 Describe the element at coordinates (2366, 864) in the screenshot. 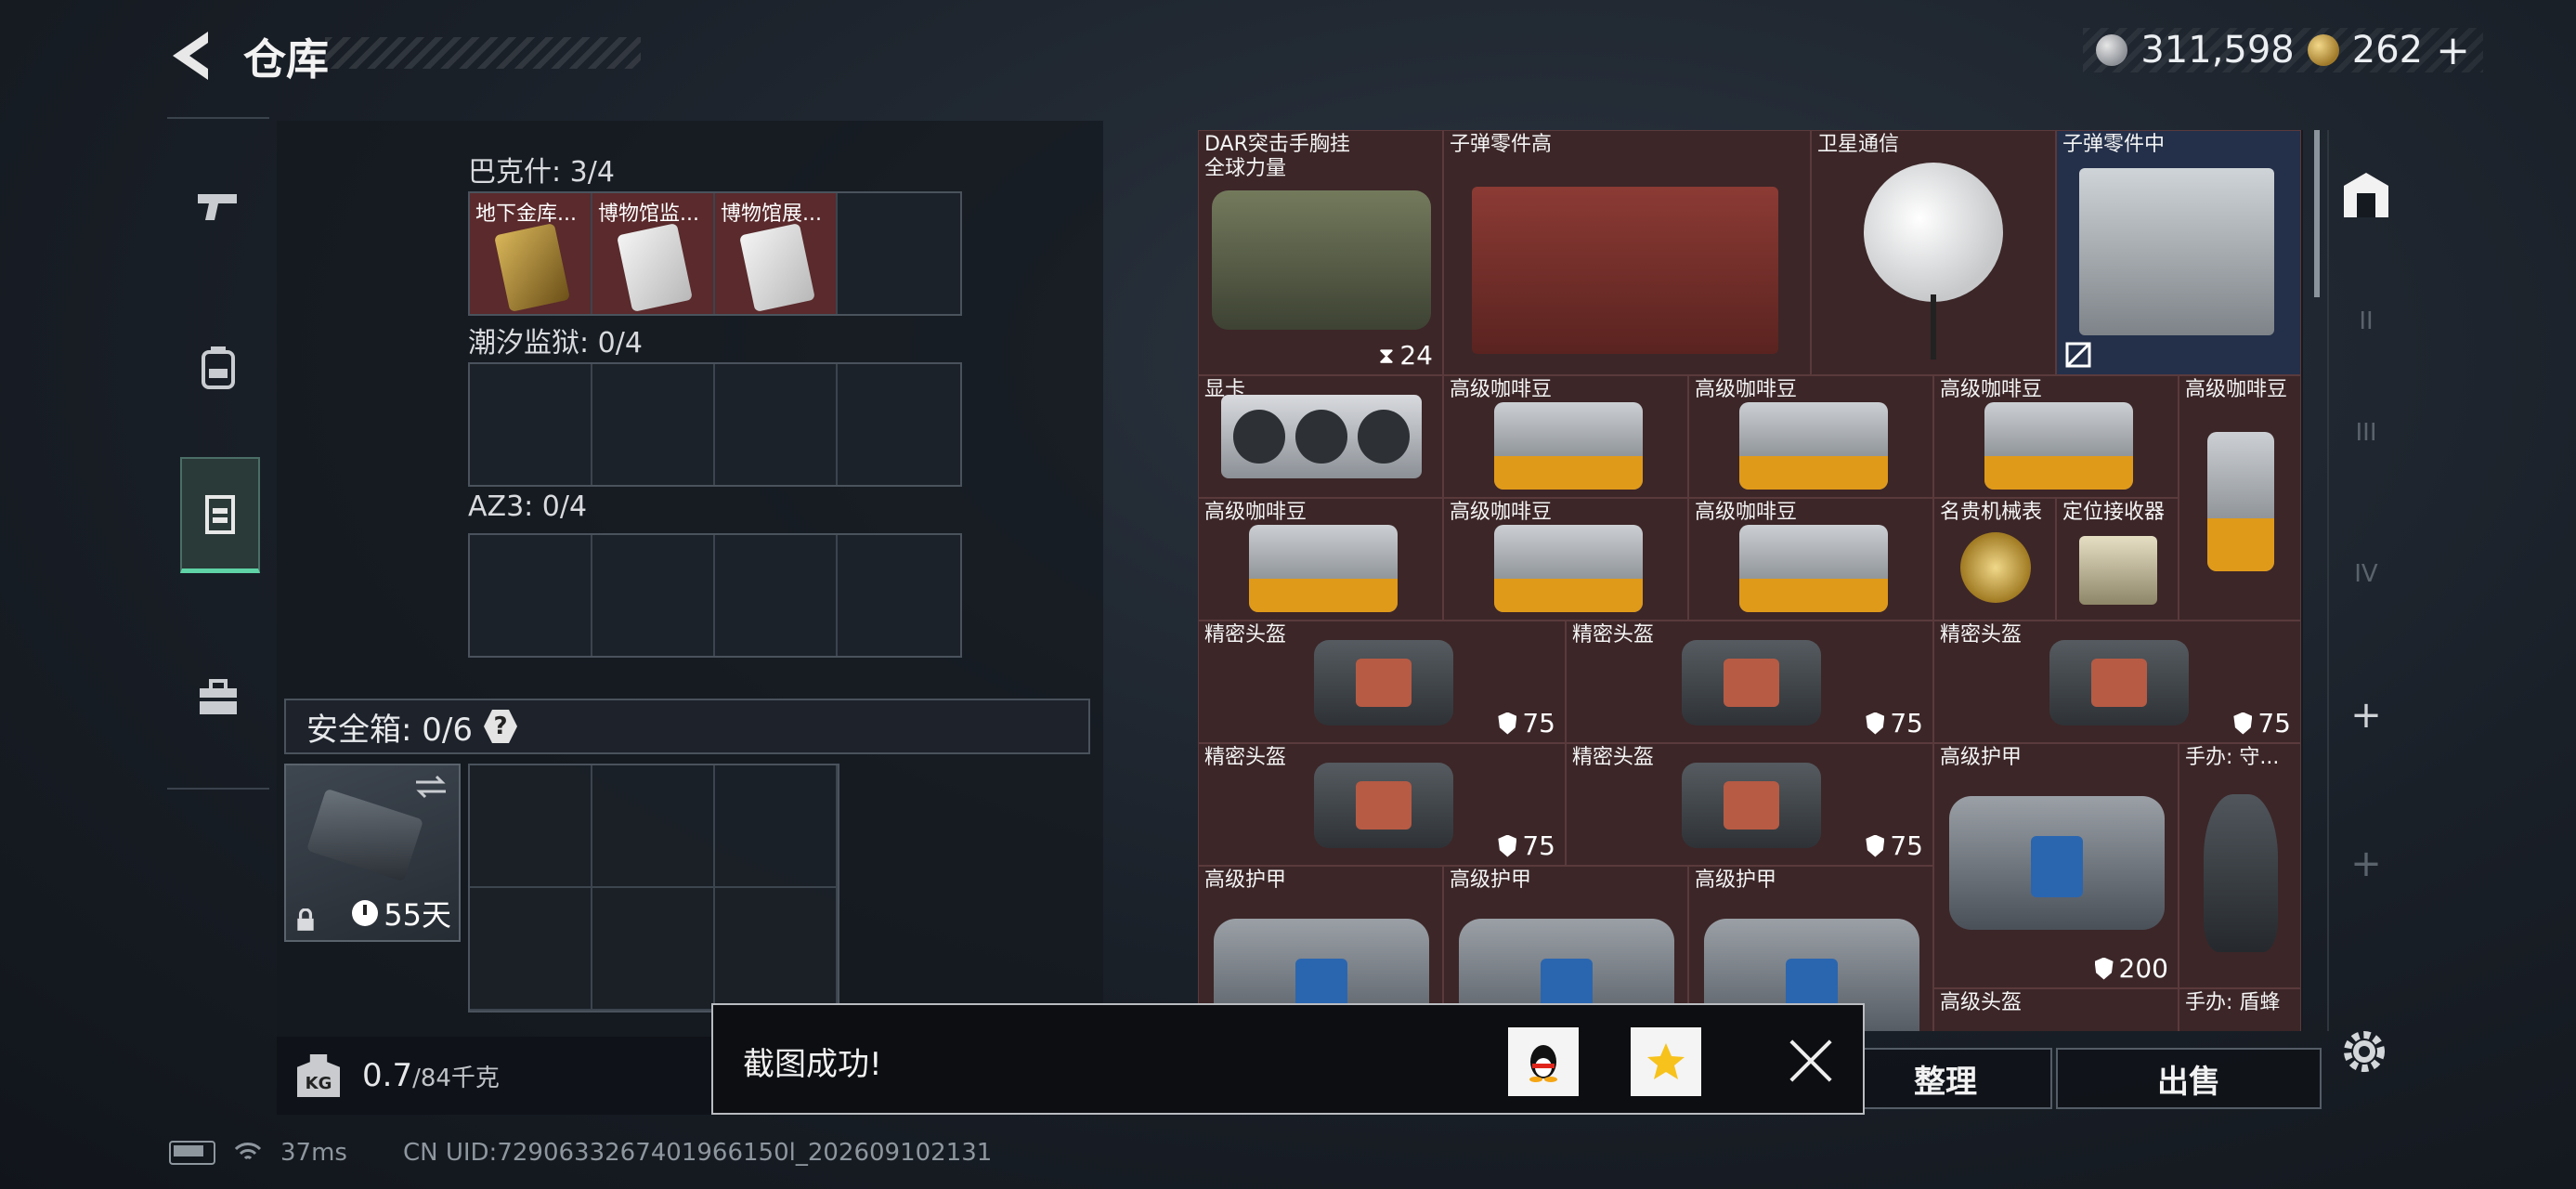

I see `add-stash-tab-button-locked: +` at that location.